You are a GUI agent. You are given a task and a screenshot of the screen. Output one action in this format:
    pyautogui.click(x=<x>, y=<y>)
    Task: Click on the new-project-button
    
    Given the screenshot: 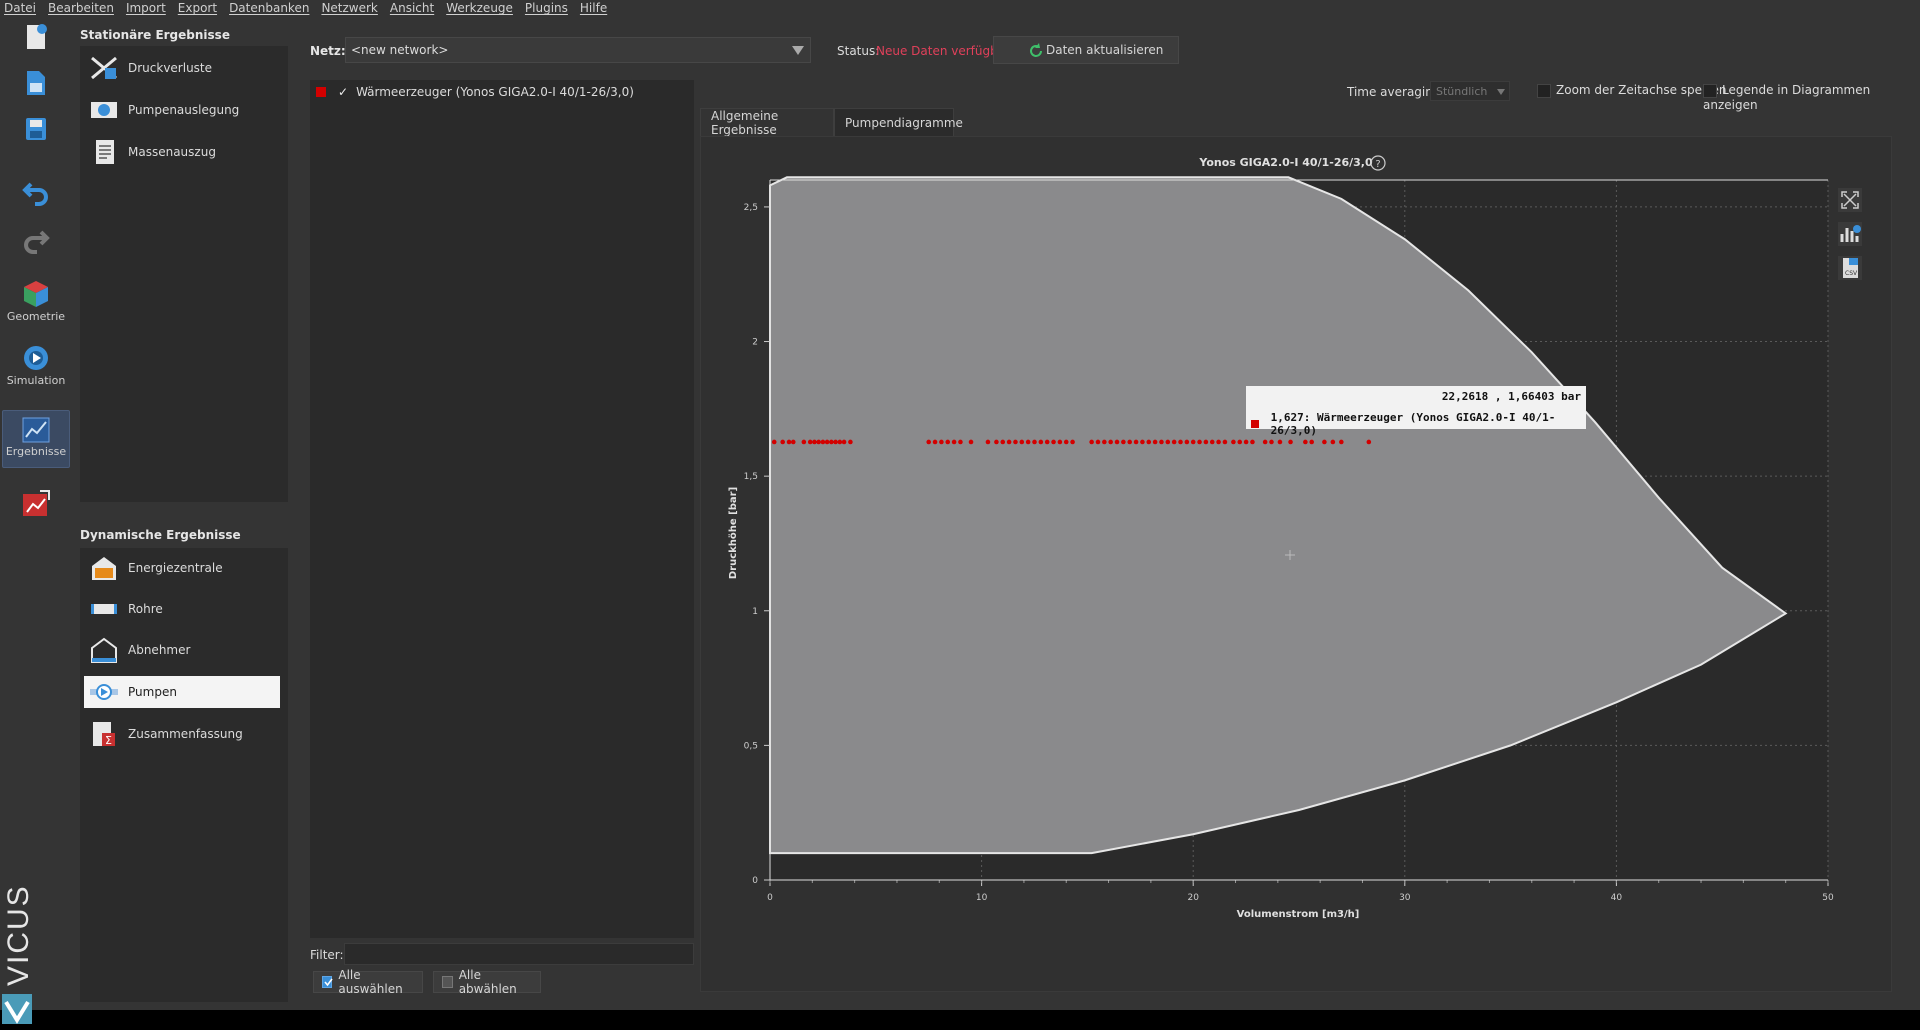 What is the action you would take?
    pyautogui.click(x=36, y=37)
    